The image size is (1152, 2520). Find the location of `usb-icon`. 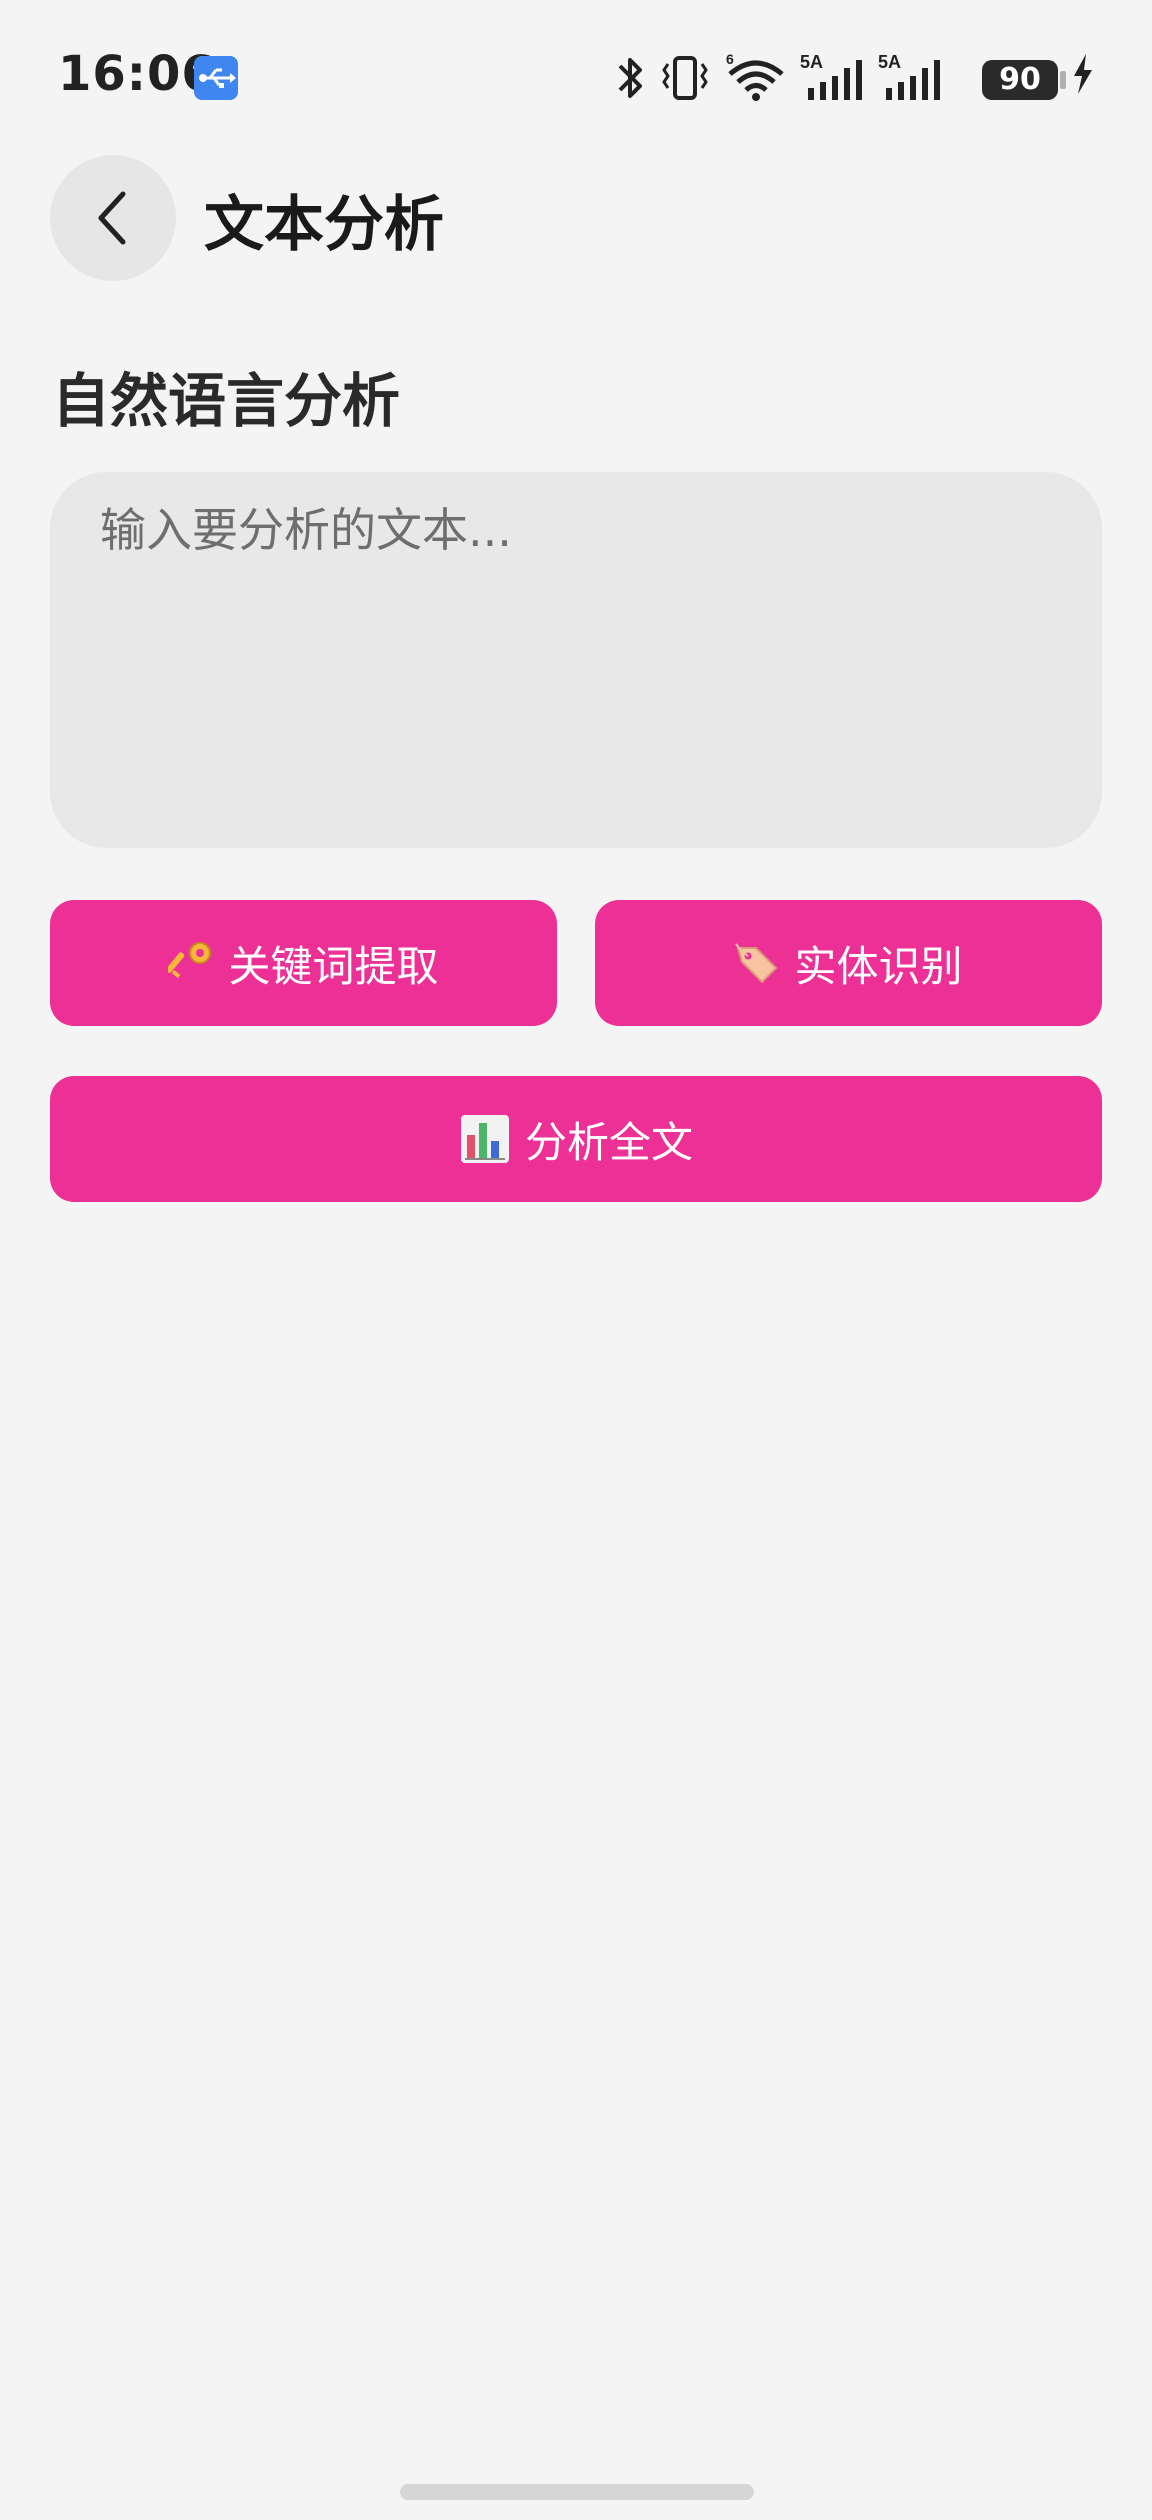

usb-icon is located at coordinates (216, 78).